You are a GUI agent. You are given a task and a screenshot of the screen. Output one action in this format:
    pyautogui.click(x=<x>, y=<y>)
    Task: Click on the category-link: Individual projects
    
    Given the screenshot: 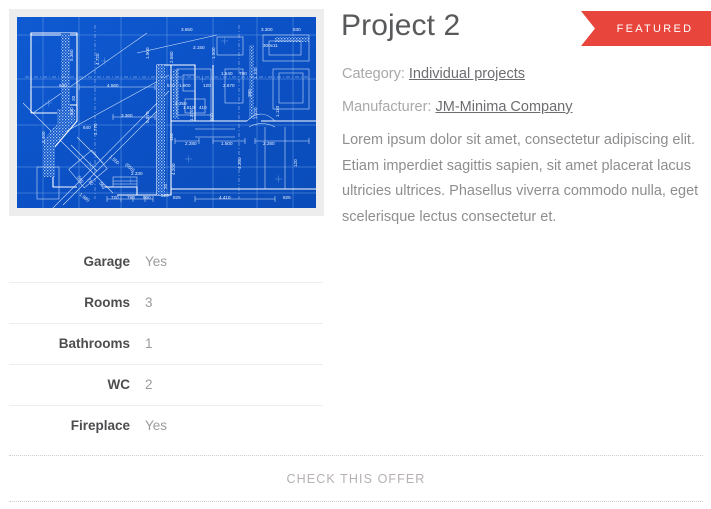 What is the action you would take?
    pyautogui.click(x=467, y=74)
    